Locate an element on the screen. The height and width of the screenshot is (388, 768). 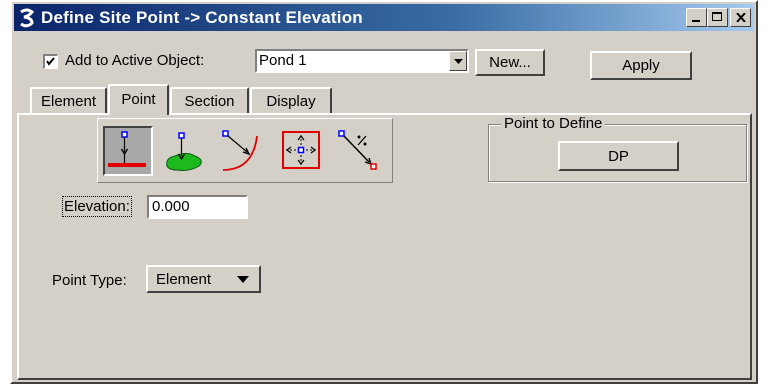
dp-button-label: DP is located at coordinates (618, 156).